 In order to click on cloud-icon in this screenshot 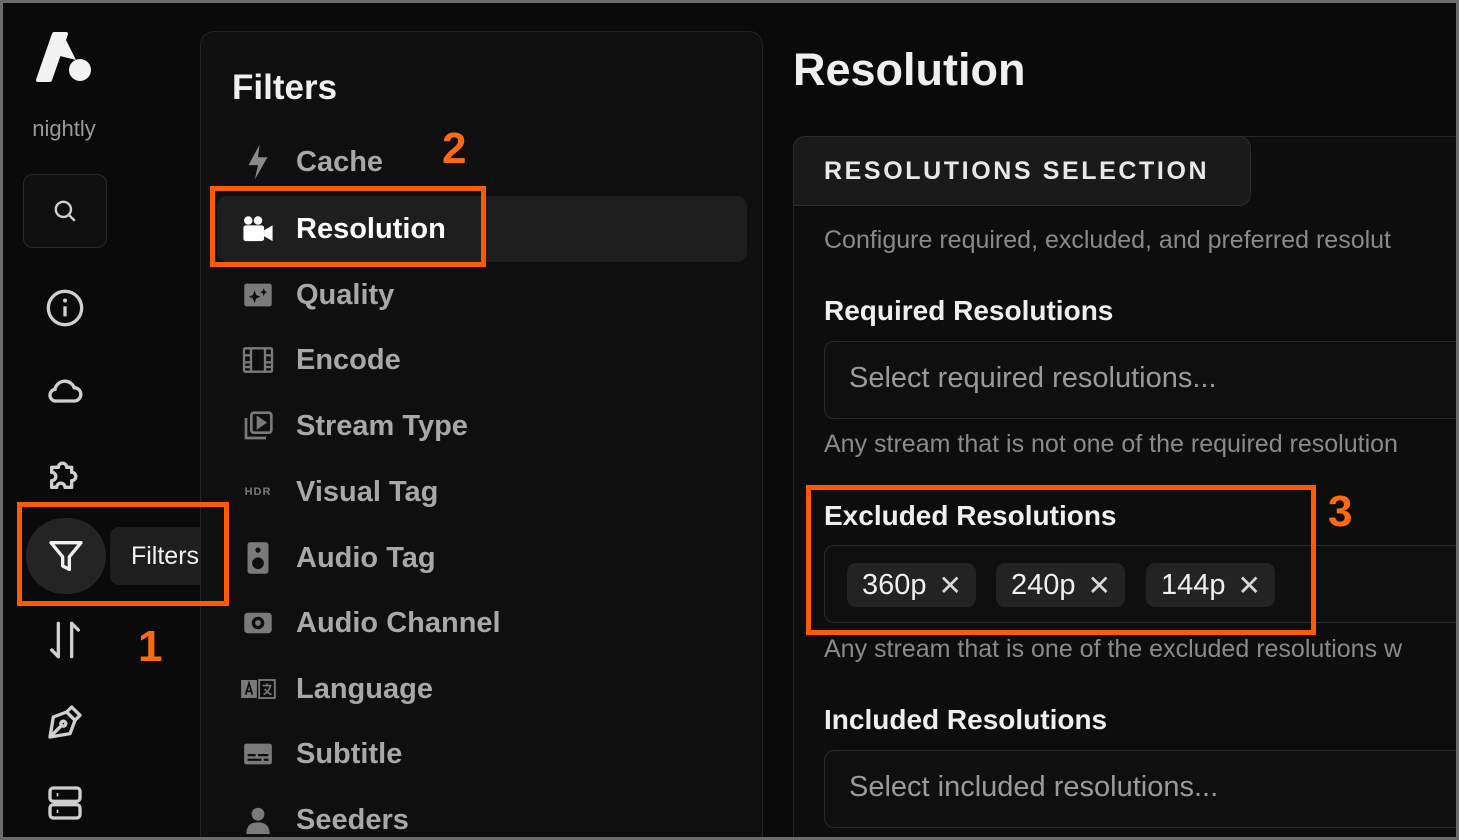, I will do `click(65, 391)`.